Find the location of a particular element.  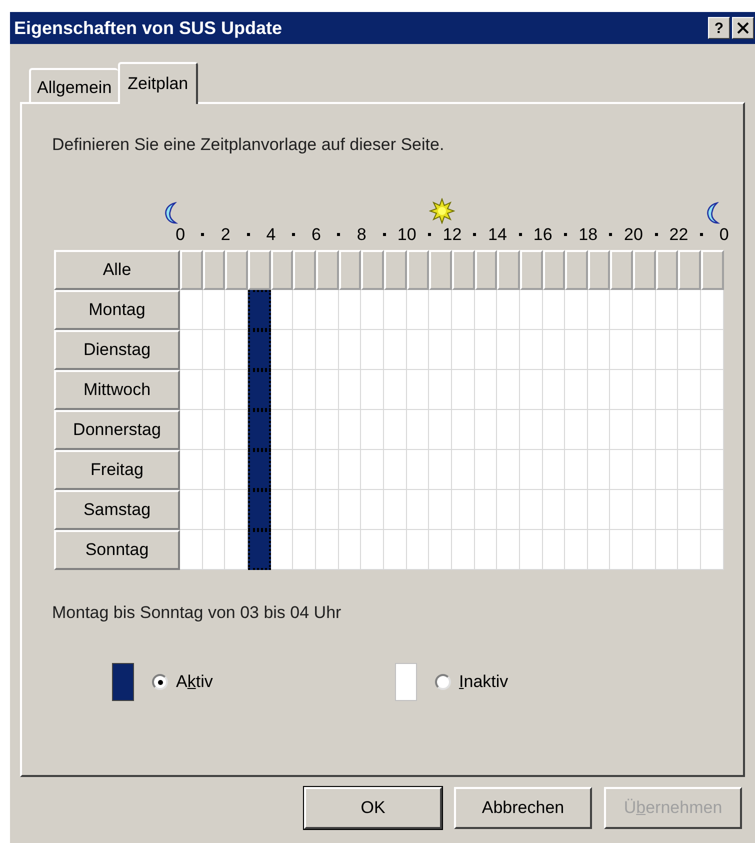

day-button: Freitag is located at coordinates (117, 470).